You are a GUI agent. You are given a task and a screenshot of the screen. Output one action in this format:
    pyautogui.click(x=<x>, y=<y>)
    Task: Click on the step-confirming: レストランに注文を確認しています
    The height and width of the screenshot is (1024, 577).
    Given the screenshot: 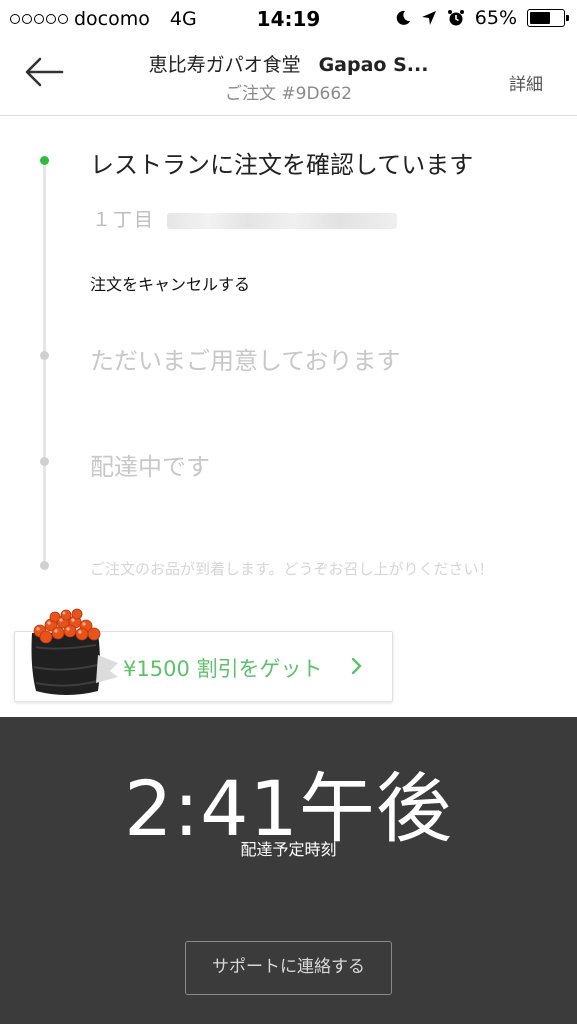 What is the action you would take?
    pyautogui.click(x=282, y=165)
    